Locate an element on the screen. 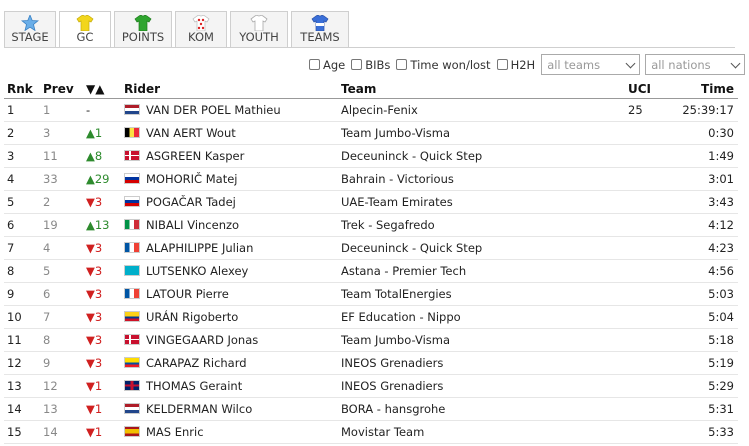 The width and height of the screenshot is (749, 446). team-link: Trek - Segafredo is located at coordinates (388, 225).